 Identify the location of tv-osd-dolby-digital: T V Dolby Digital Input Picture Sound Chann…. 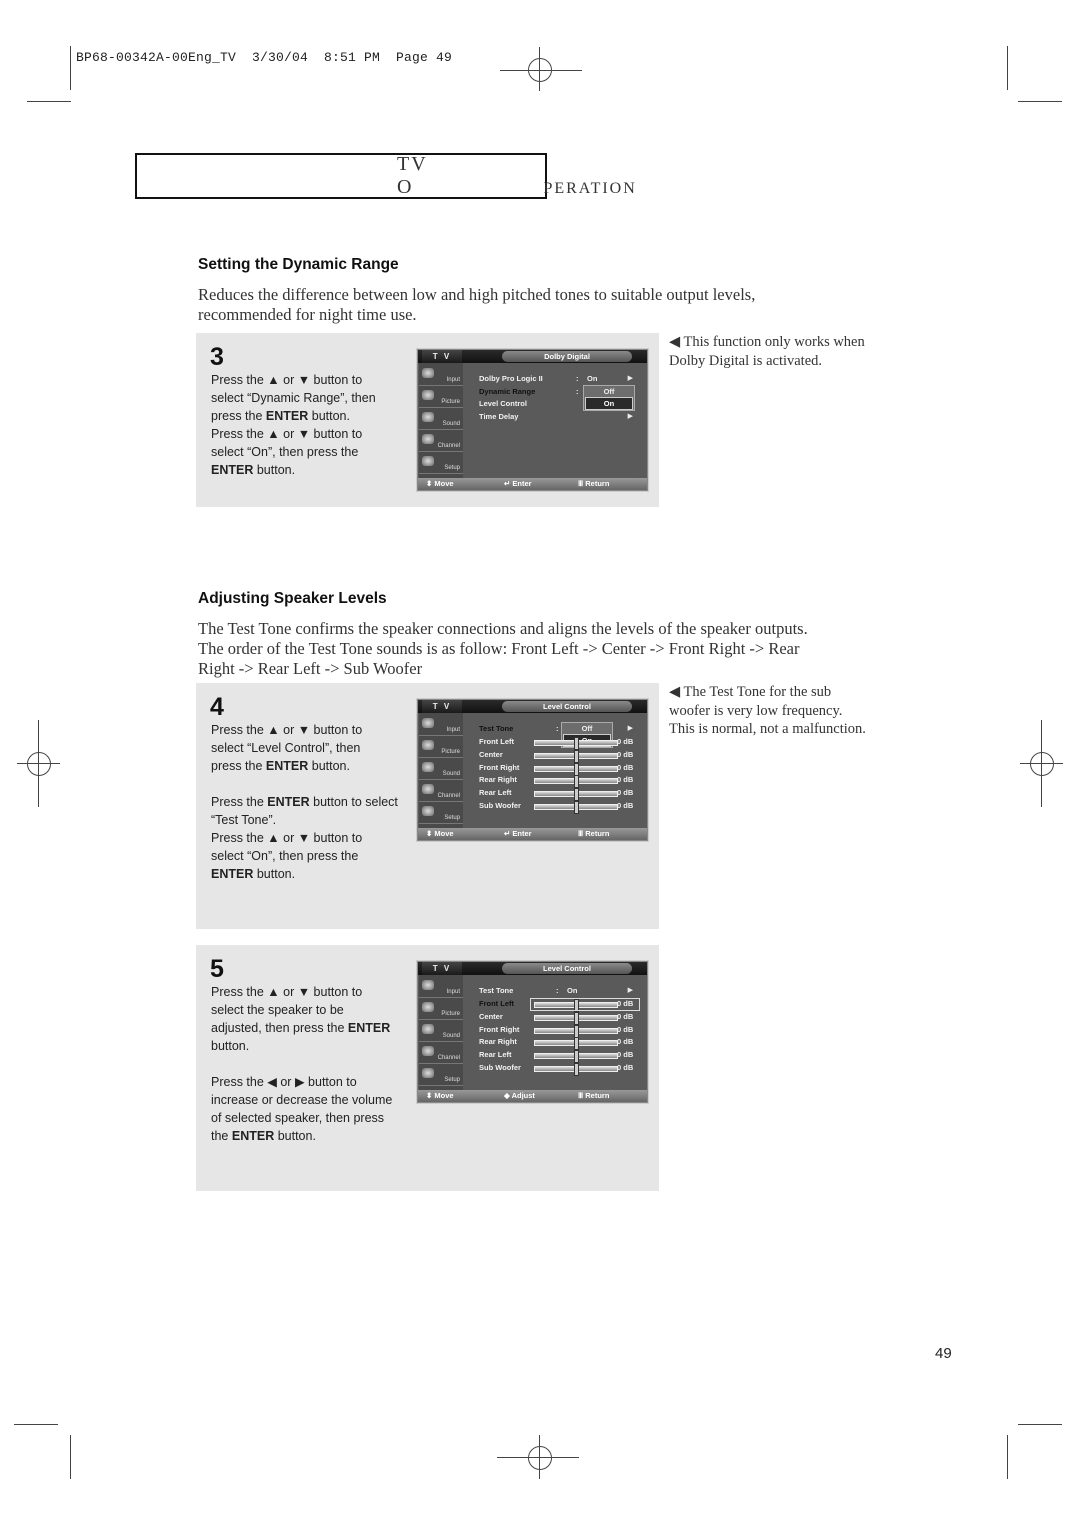
(532, 420).